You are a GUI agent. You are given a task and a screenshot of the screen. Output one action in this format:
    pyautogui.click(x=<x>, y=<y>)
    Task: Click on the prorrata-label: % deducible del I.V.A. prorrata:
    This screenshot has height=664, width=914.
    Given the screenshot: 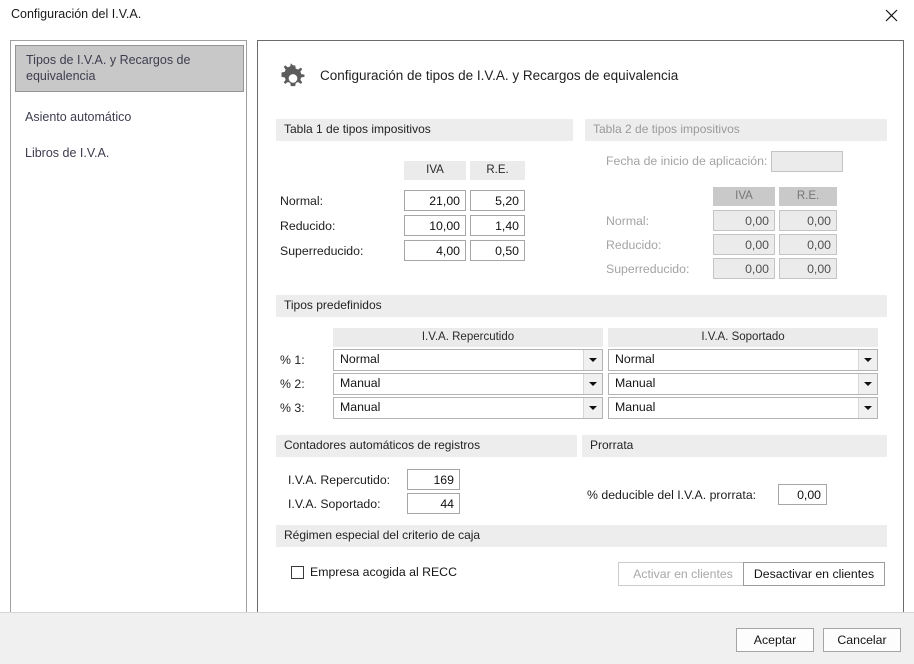 What is the action you would take?
    pyautogui.click(x=672, y=495)
    